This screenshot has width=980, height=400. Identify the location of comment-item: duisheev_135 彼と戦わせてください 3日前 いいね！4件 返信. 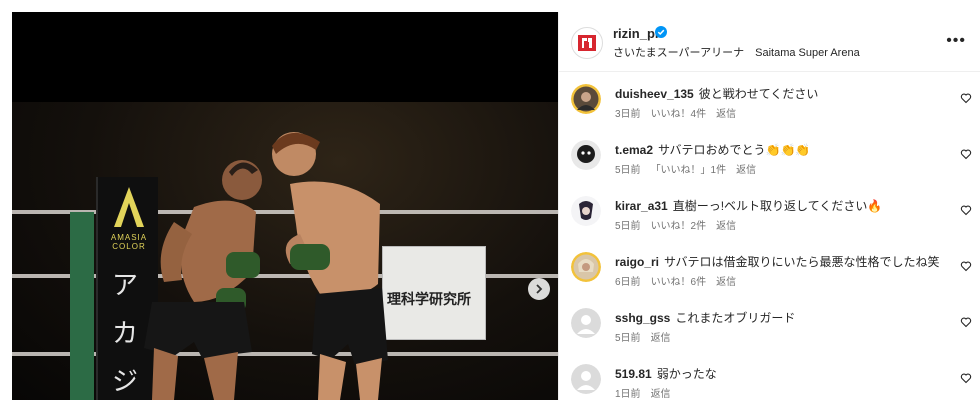
(769, 100).